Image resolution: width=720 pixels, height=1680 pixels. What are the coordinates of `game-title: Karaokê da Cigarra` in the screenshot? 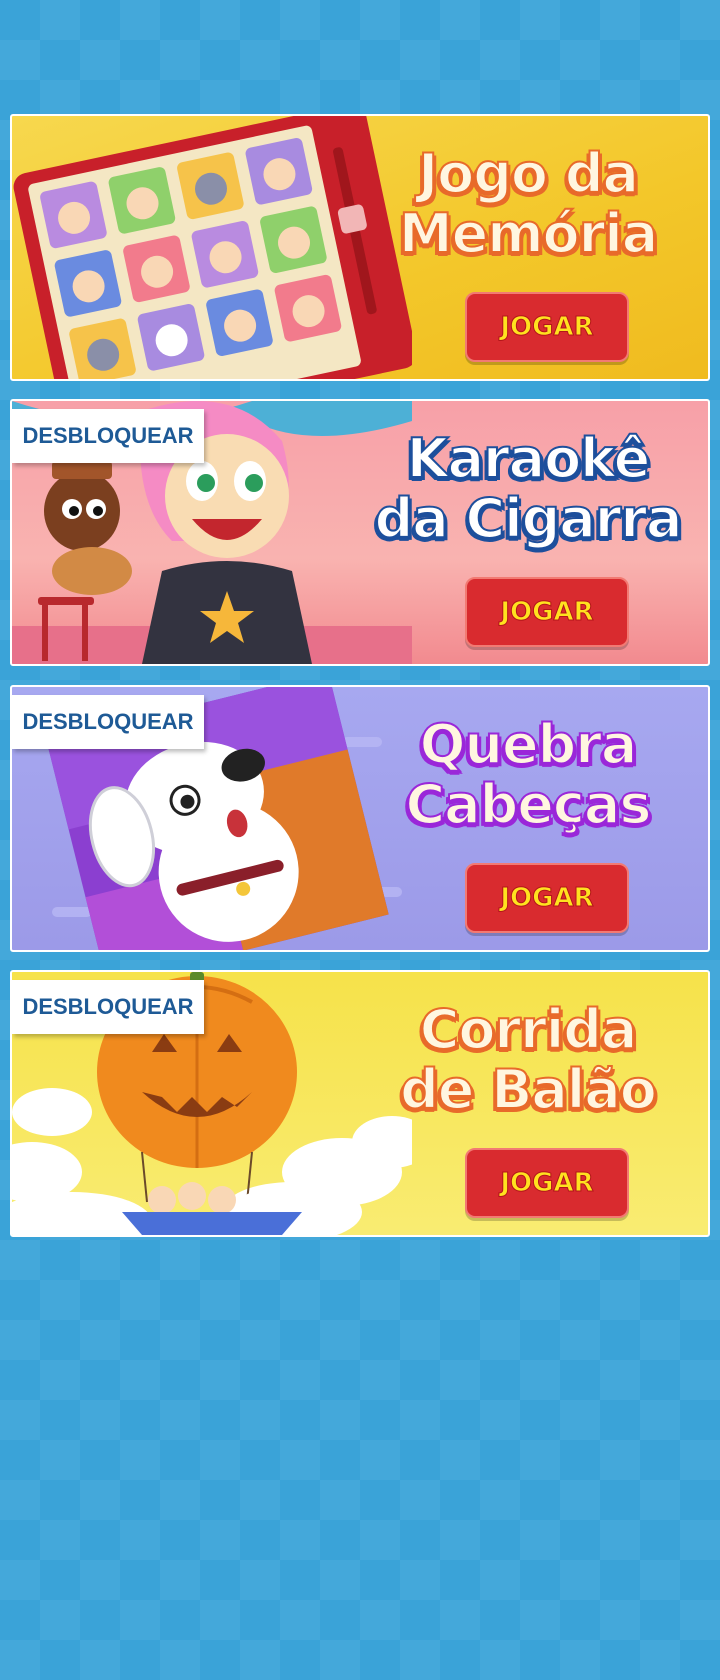 It's located at (528, 488).